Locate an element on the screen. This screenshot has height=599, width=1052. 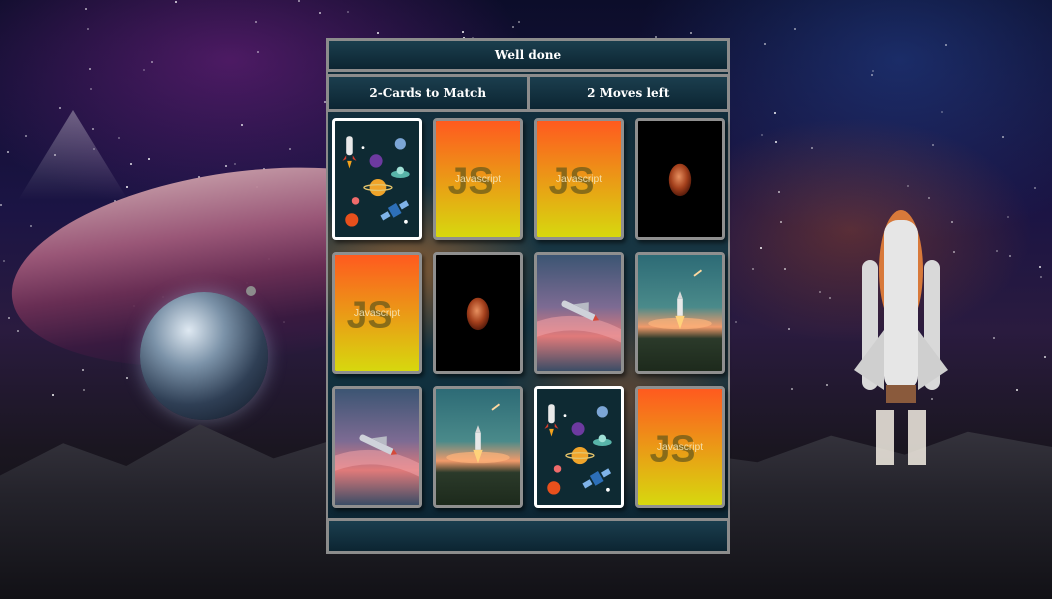
info-bar: 2-Cards to Match 2 Moves left is located at coordinates (528, 93).